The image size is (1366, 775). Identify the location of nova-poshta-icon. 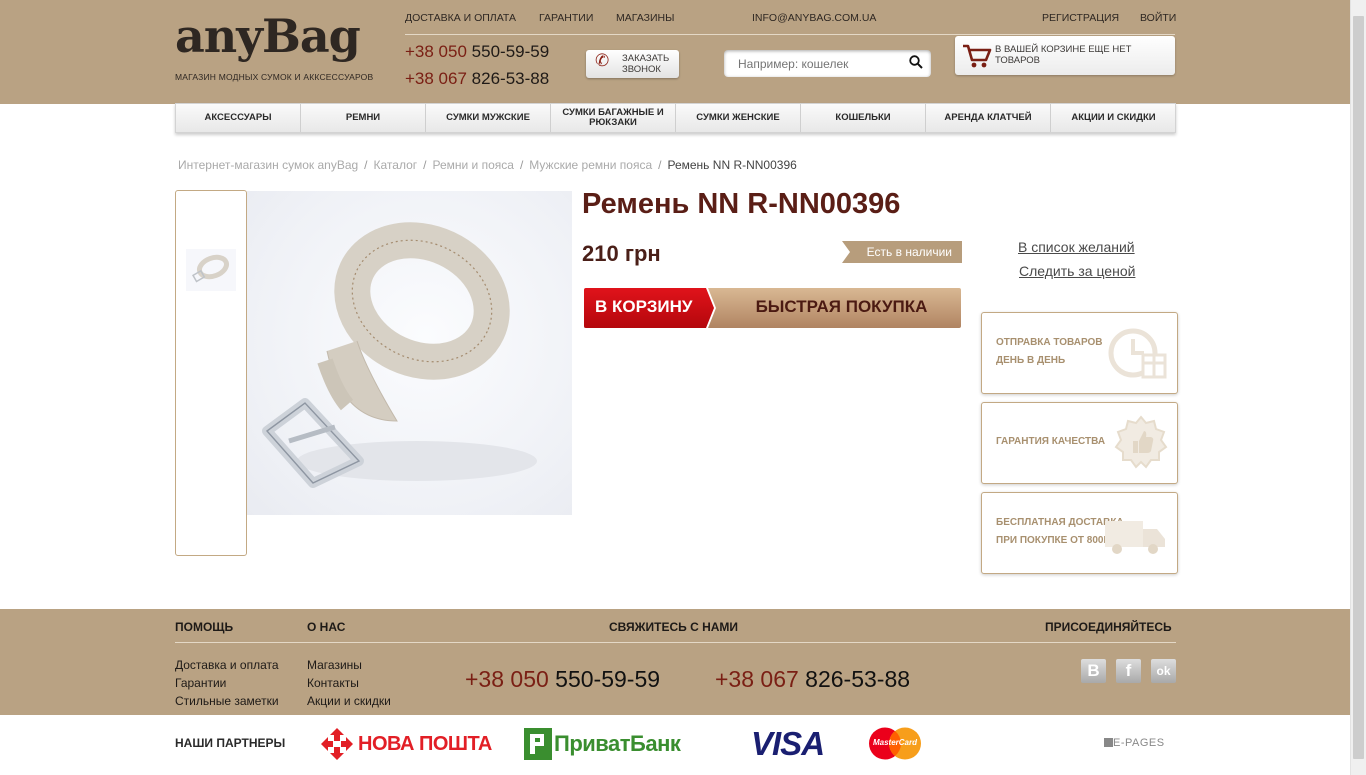
(337, 744).